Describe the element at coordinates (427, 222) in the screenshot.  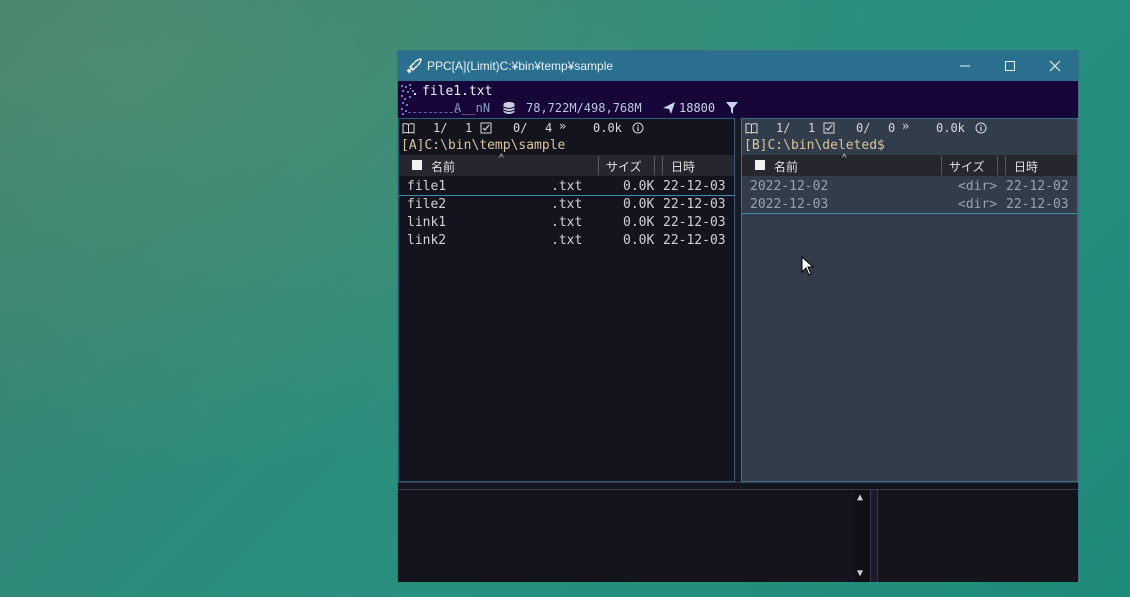
I see `file-name: link1` at that location.